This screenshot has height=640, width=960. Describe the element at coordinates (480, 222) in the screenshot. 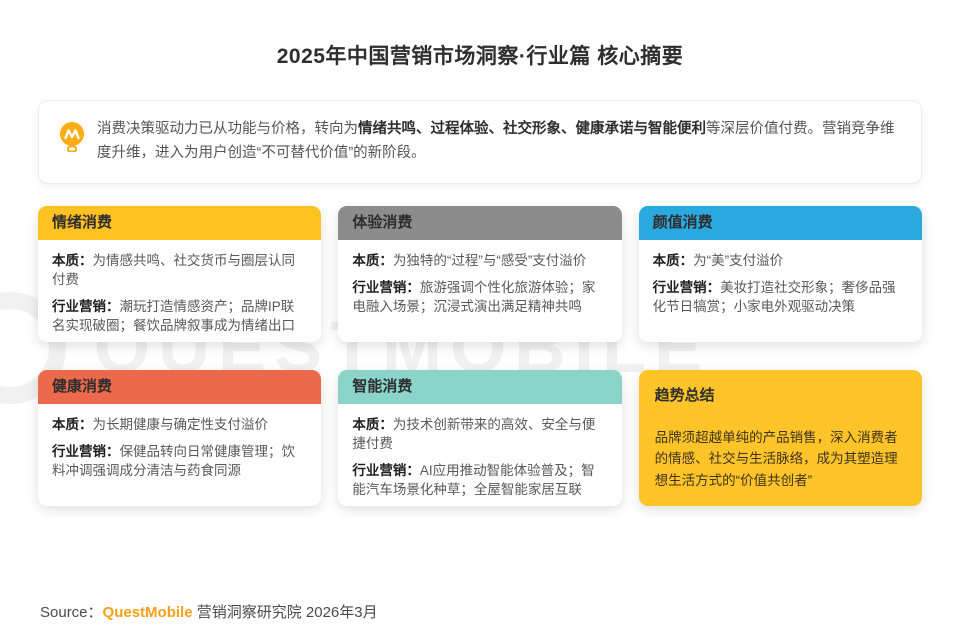

I see `card-experience-title: 体验消费` at that location.